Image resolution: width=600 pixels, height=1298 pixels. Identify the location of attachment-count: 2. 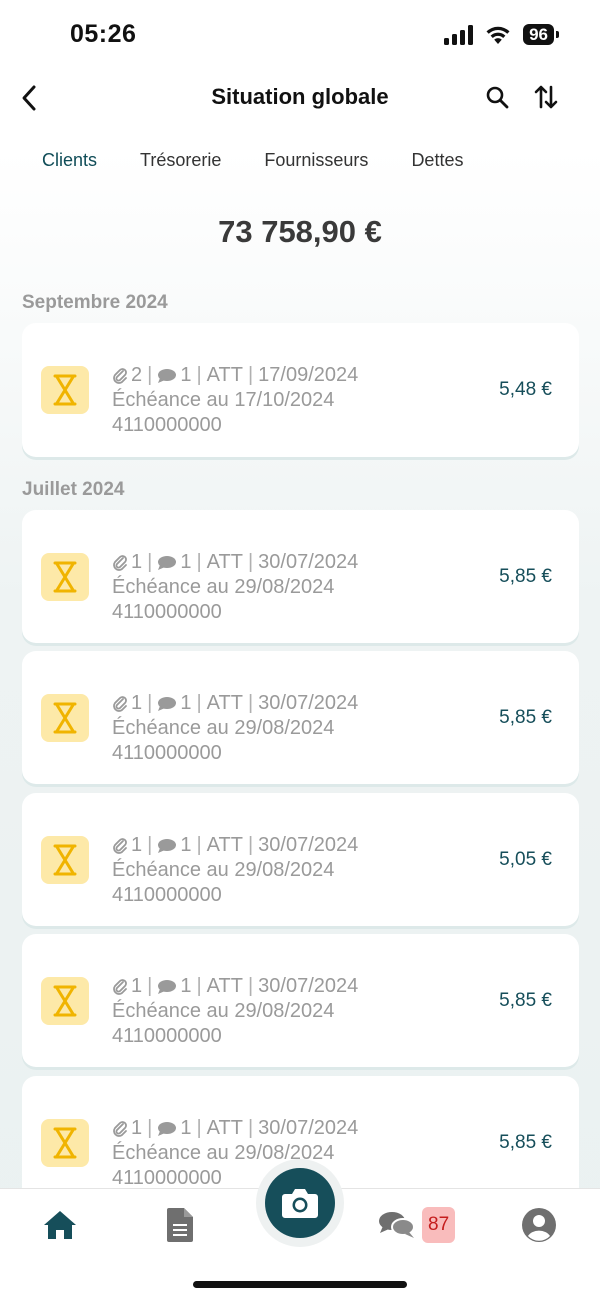
(137, 375).